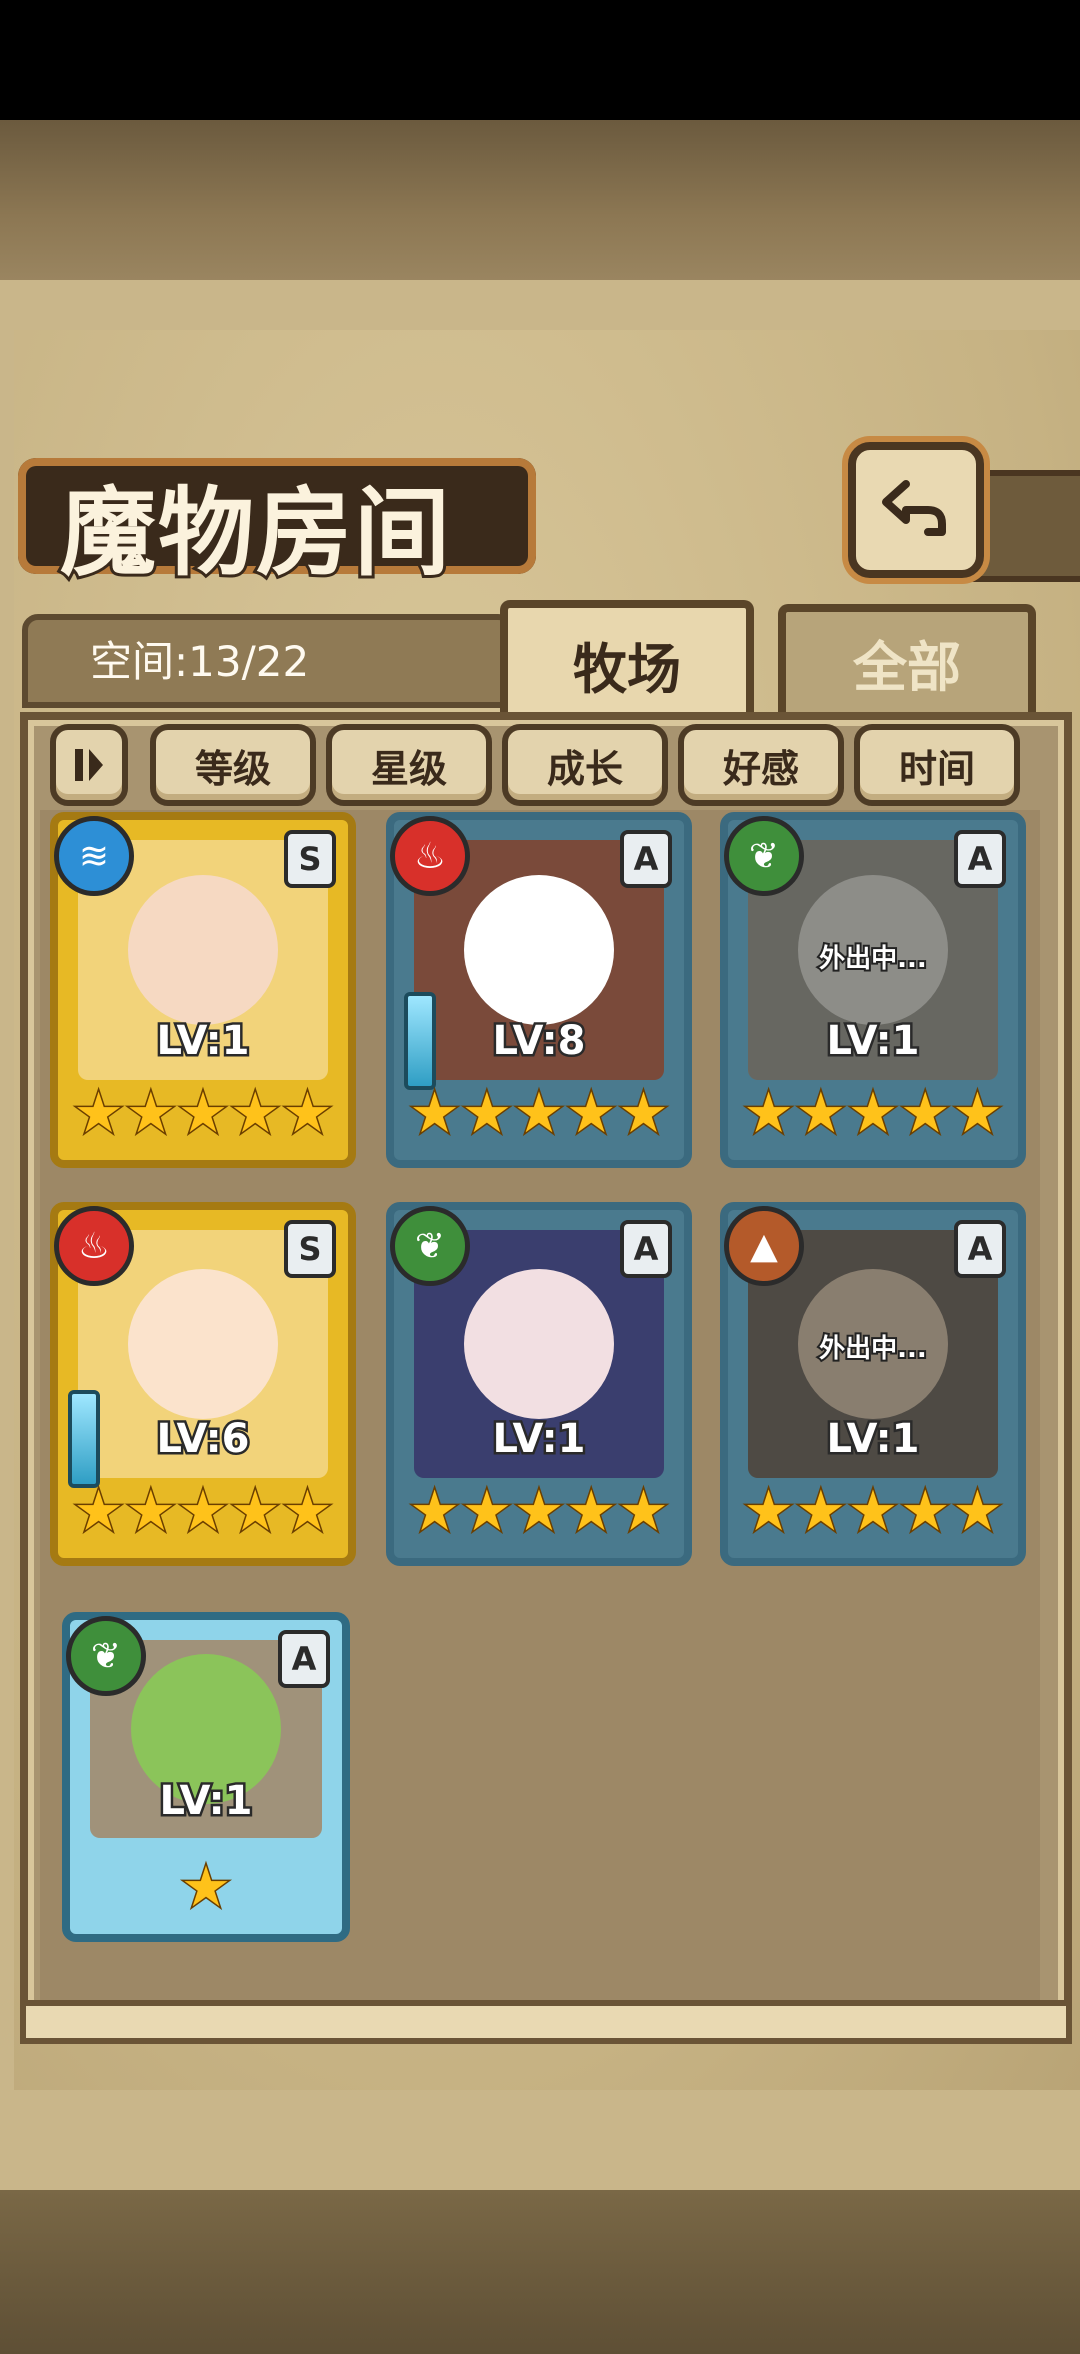  Describe the element at coordinates (94, 856) in the screenshot. I see `water-element-icon: ≋` at that location.